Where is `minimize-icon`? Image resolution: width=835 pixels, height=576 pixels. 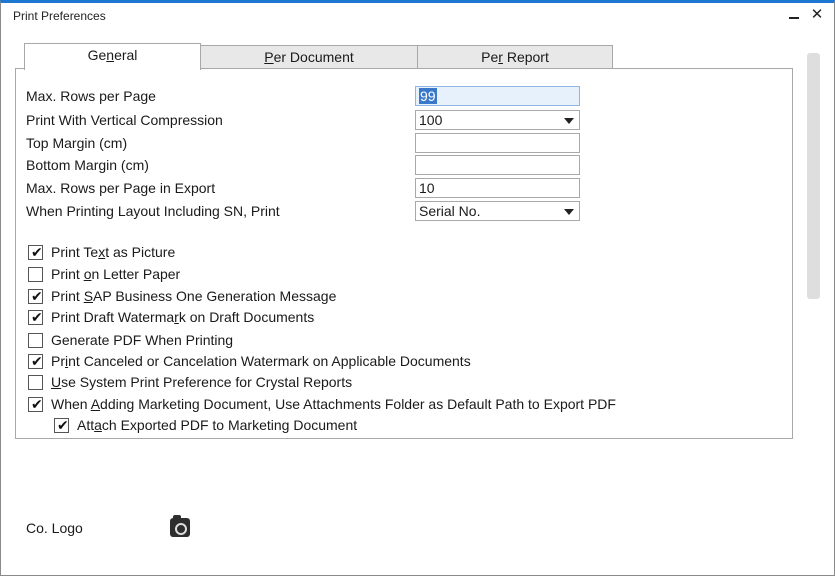 minimize-icon is located at coordinates (794, 18).